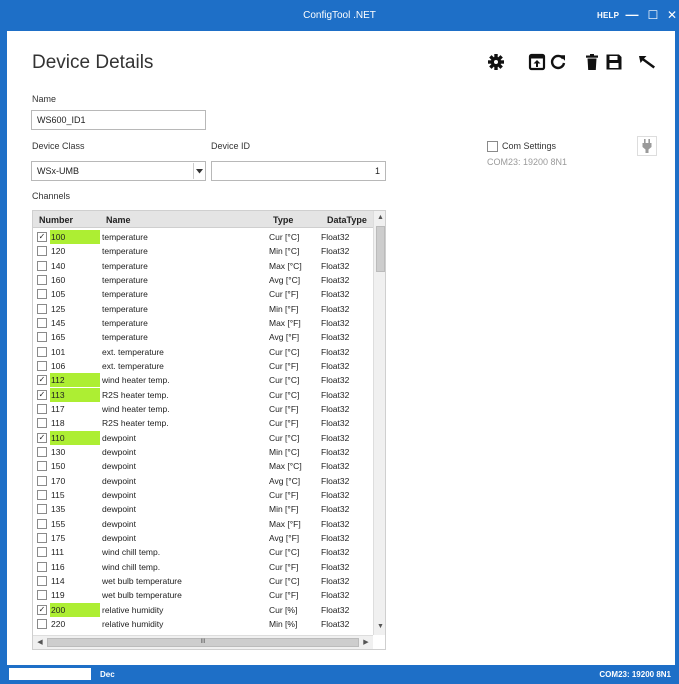 This screenshot has width=679, height=684. I want to click on table-row: 101 ext. temperature Cur [°C] Float32, so click(203, 352).